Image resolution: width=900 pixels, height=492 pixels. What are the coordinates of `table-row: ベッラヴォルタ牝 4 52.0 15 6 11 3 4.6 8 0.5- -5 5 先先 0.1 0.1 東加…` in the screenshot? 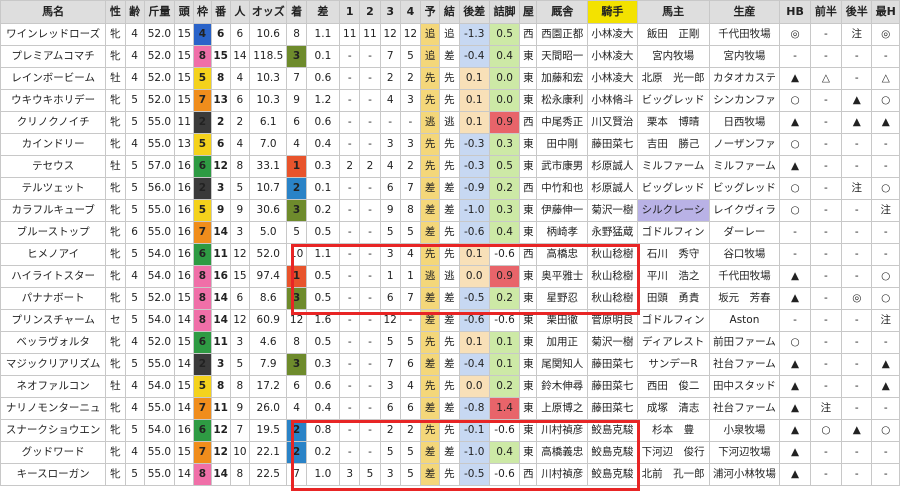 It's located at (450, 342).